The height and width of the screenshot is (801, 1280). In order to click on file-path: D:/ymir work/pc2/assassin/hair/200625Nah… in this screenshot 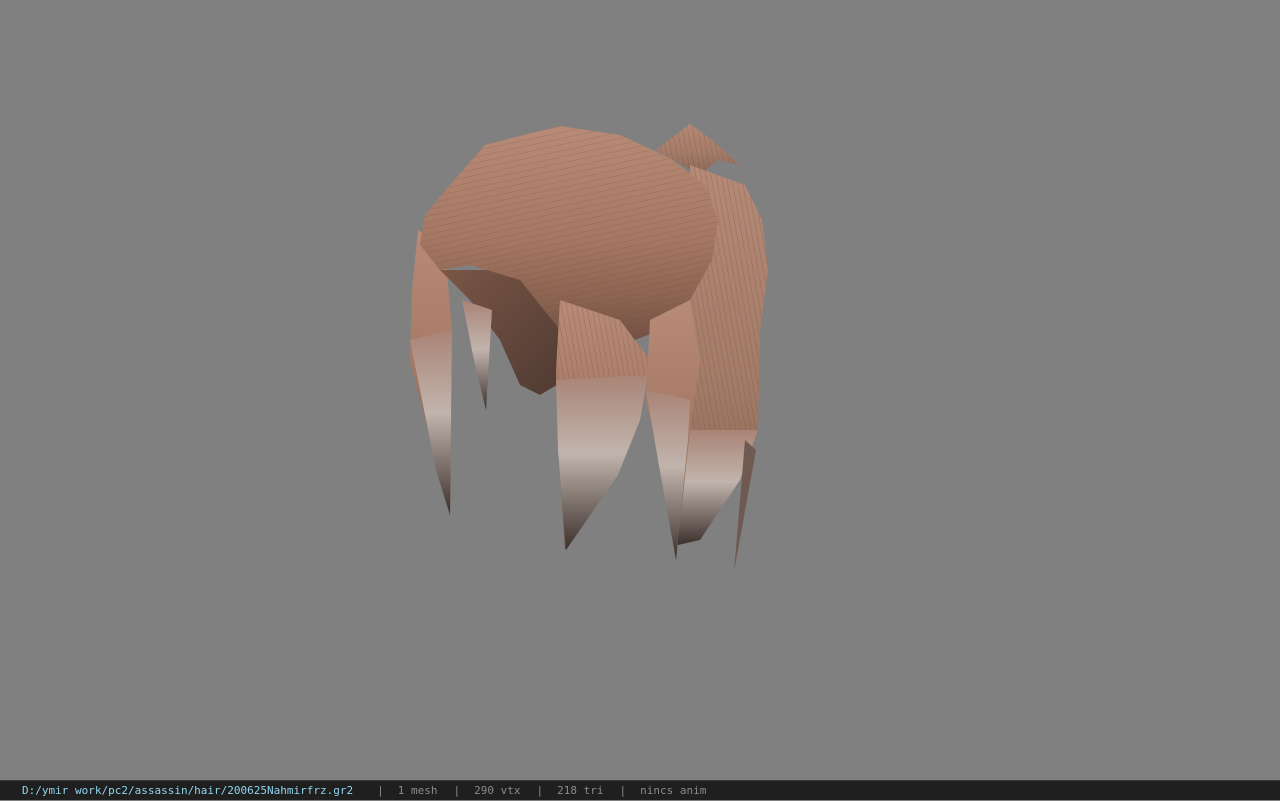, I will do `click(188, 790)`.